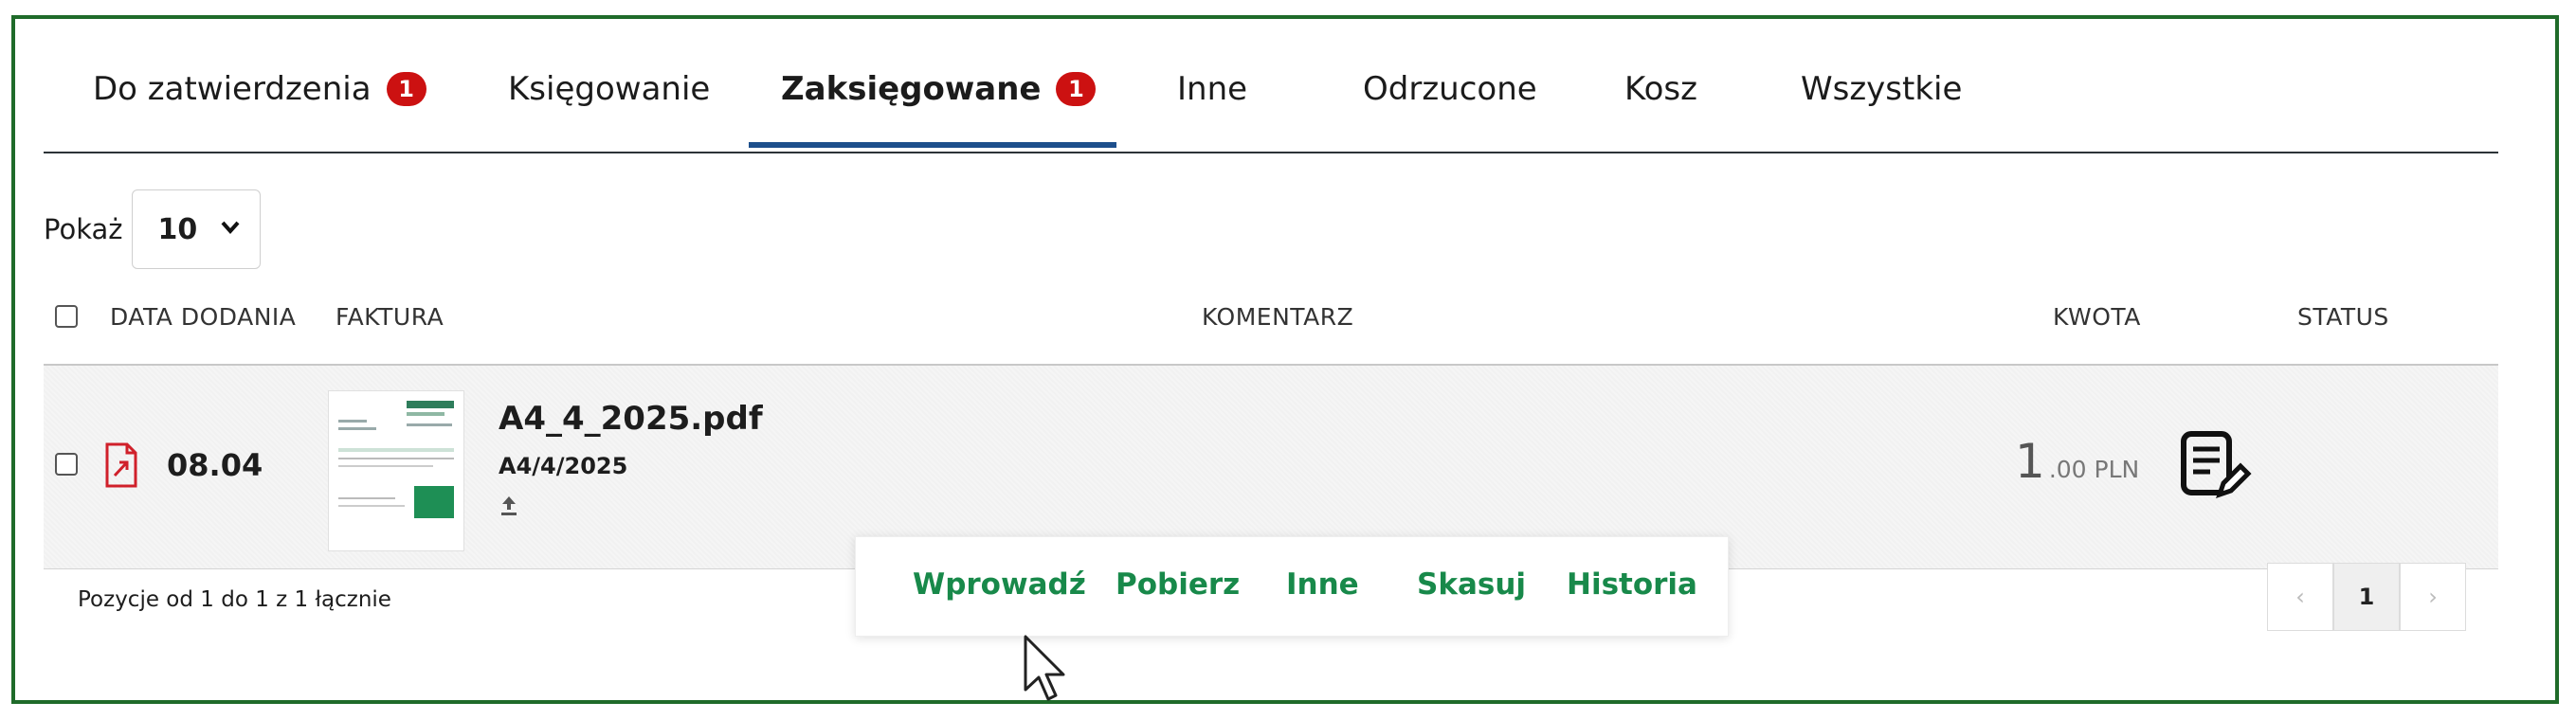  I want to click on tab-ksiegowanie: Księgowanie, so click(609, 89).